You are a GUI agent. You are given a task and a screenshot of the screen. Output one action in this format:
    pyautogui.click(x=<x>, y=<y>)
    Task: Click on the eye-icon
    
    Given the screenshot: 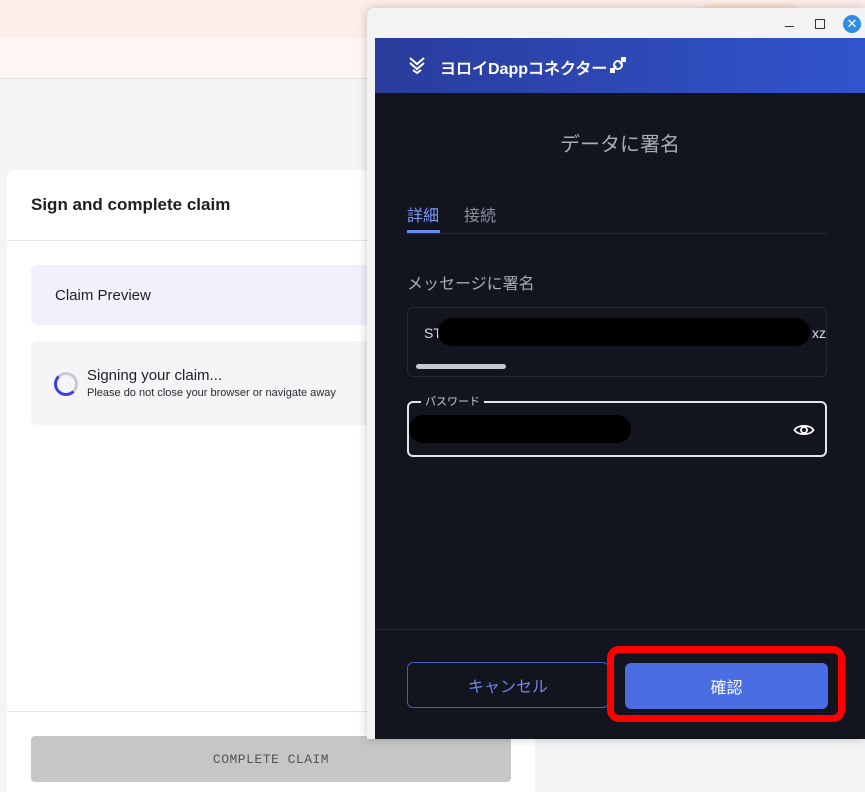 What is the action you would take?
    pyautogui.click(x=804, y=430)
    